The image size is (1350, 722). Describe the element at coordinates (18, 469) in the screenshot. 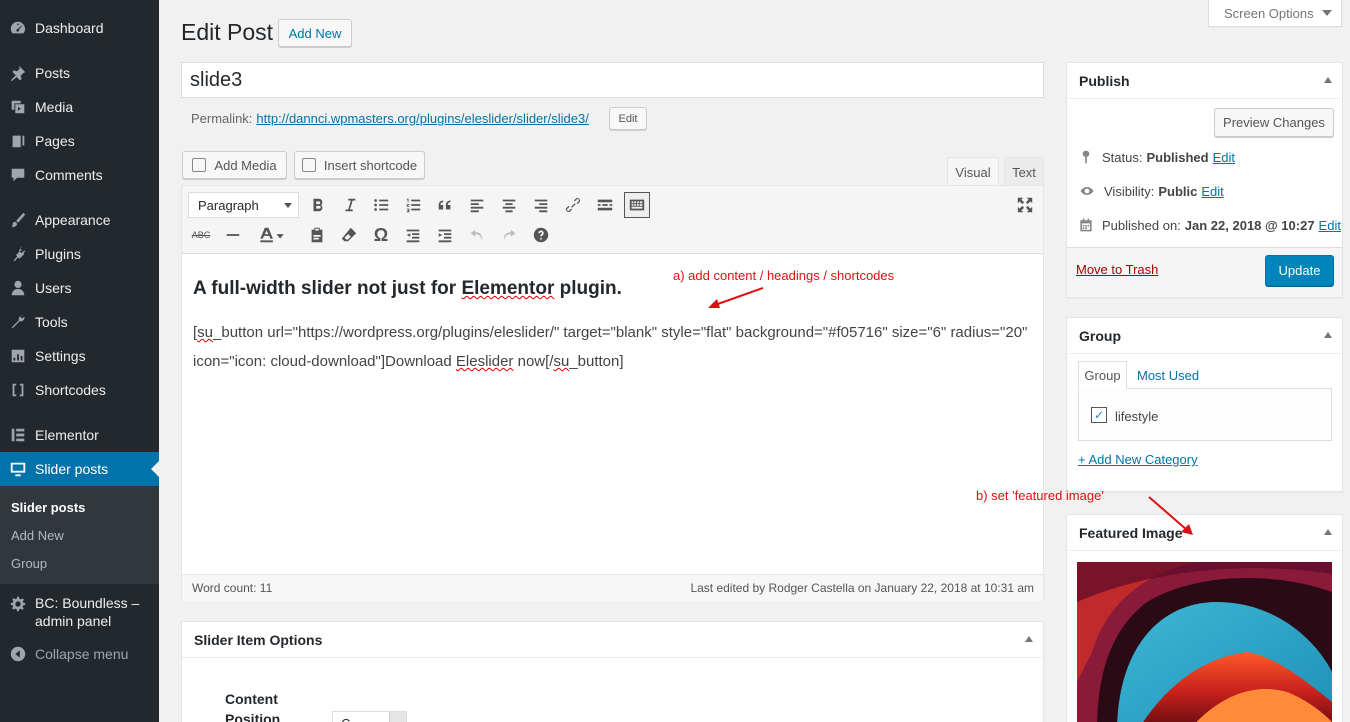

I see `monitor-icon` at that location.